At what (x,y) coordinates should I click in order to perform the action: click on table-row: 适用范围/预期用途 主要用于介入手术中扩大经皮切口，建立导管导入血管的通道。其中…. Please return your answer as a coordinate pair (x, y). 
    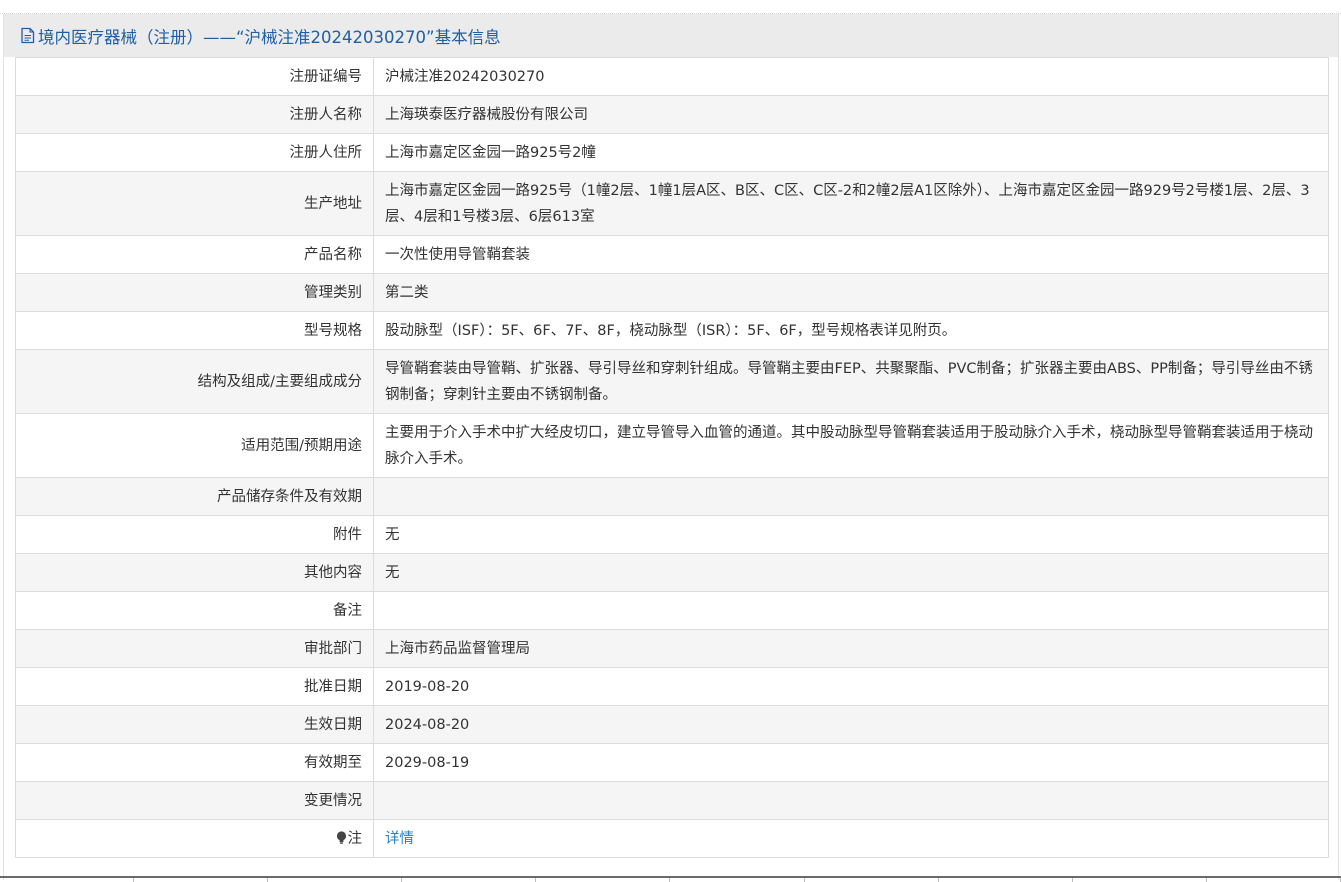
    Looking at the image, I should click on (672, 445).